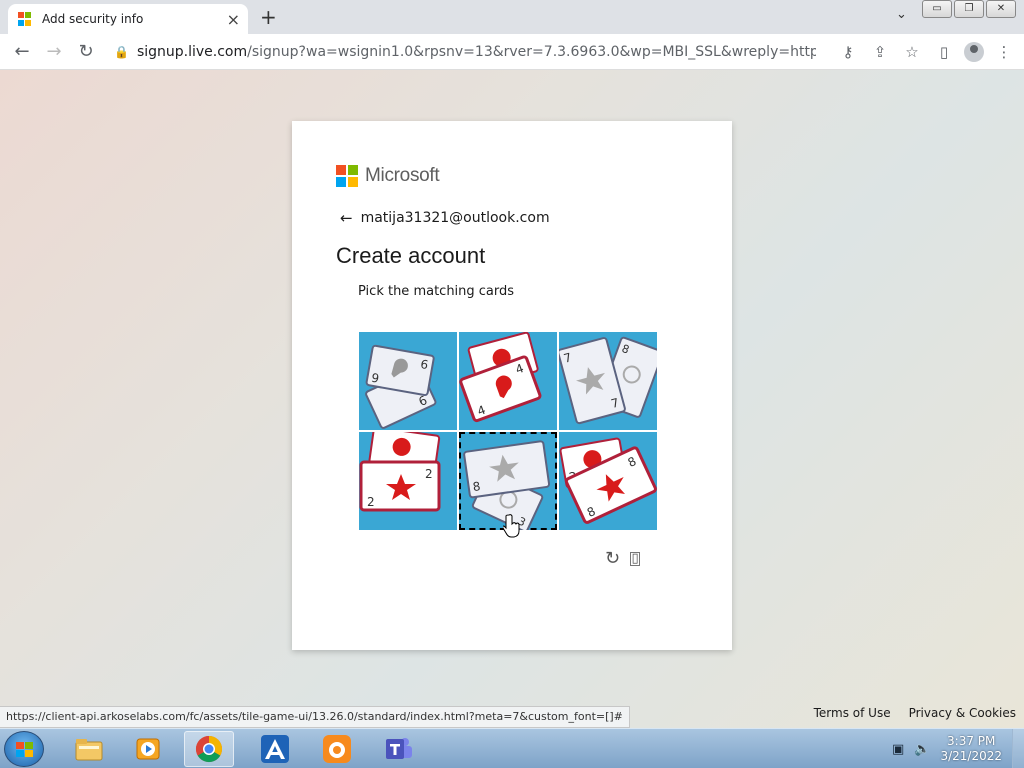  What do you see at coordinates (635, 558) in the screenshot?
I see `audio-challenge-icon: ▯` at bounding box center [635, 558].